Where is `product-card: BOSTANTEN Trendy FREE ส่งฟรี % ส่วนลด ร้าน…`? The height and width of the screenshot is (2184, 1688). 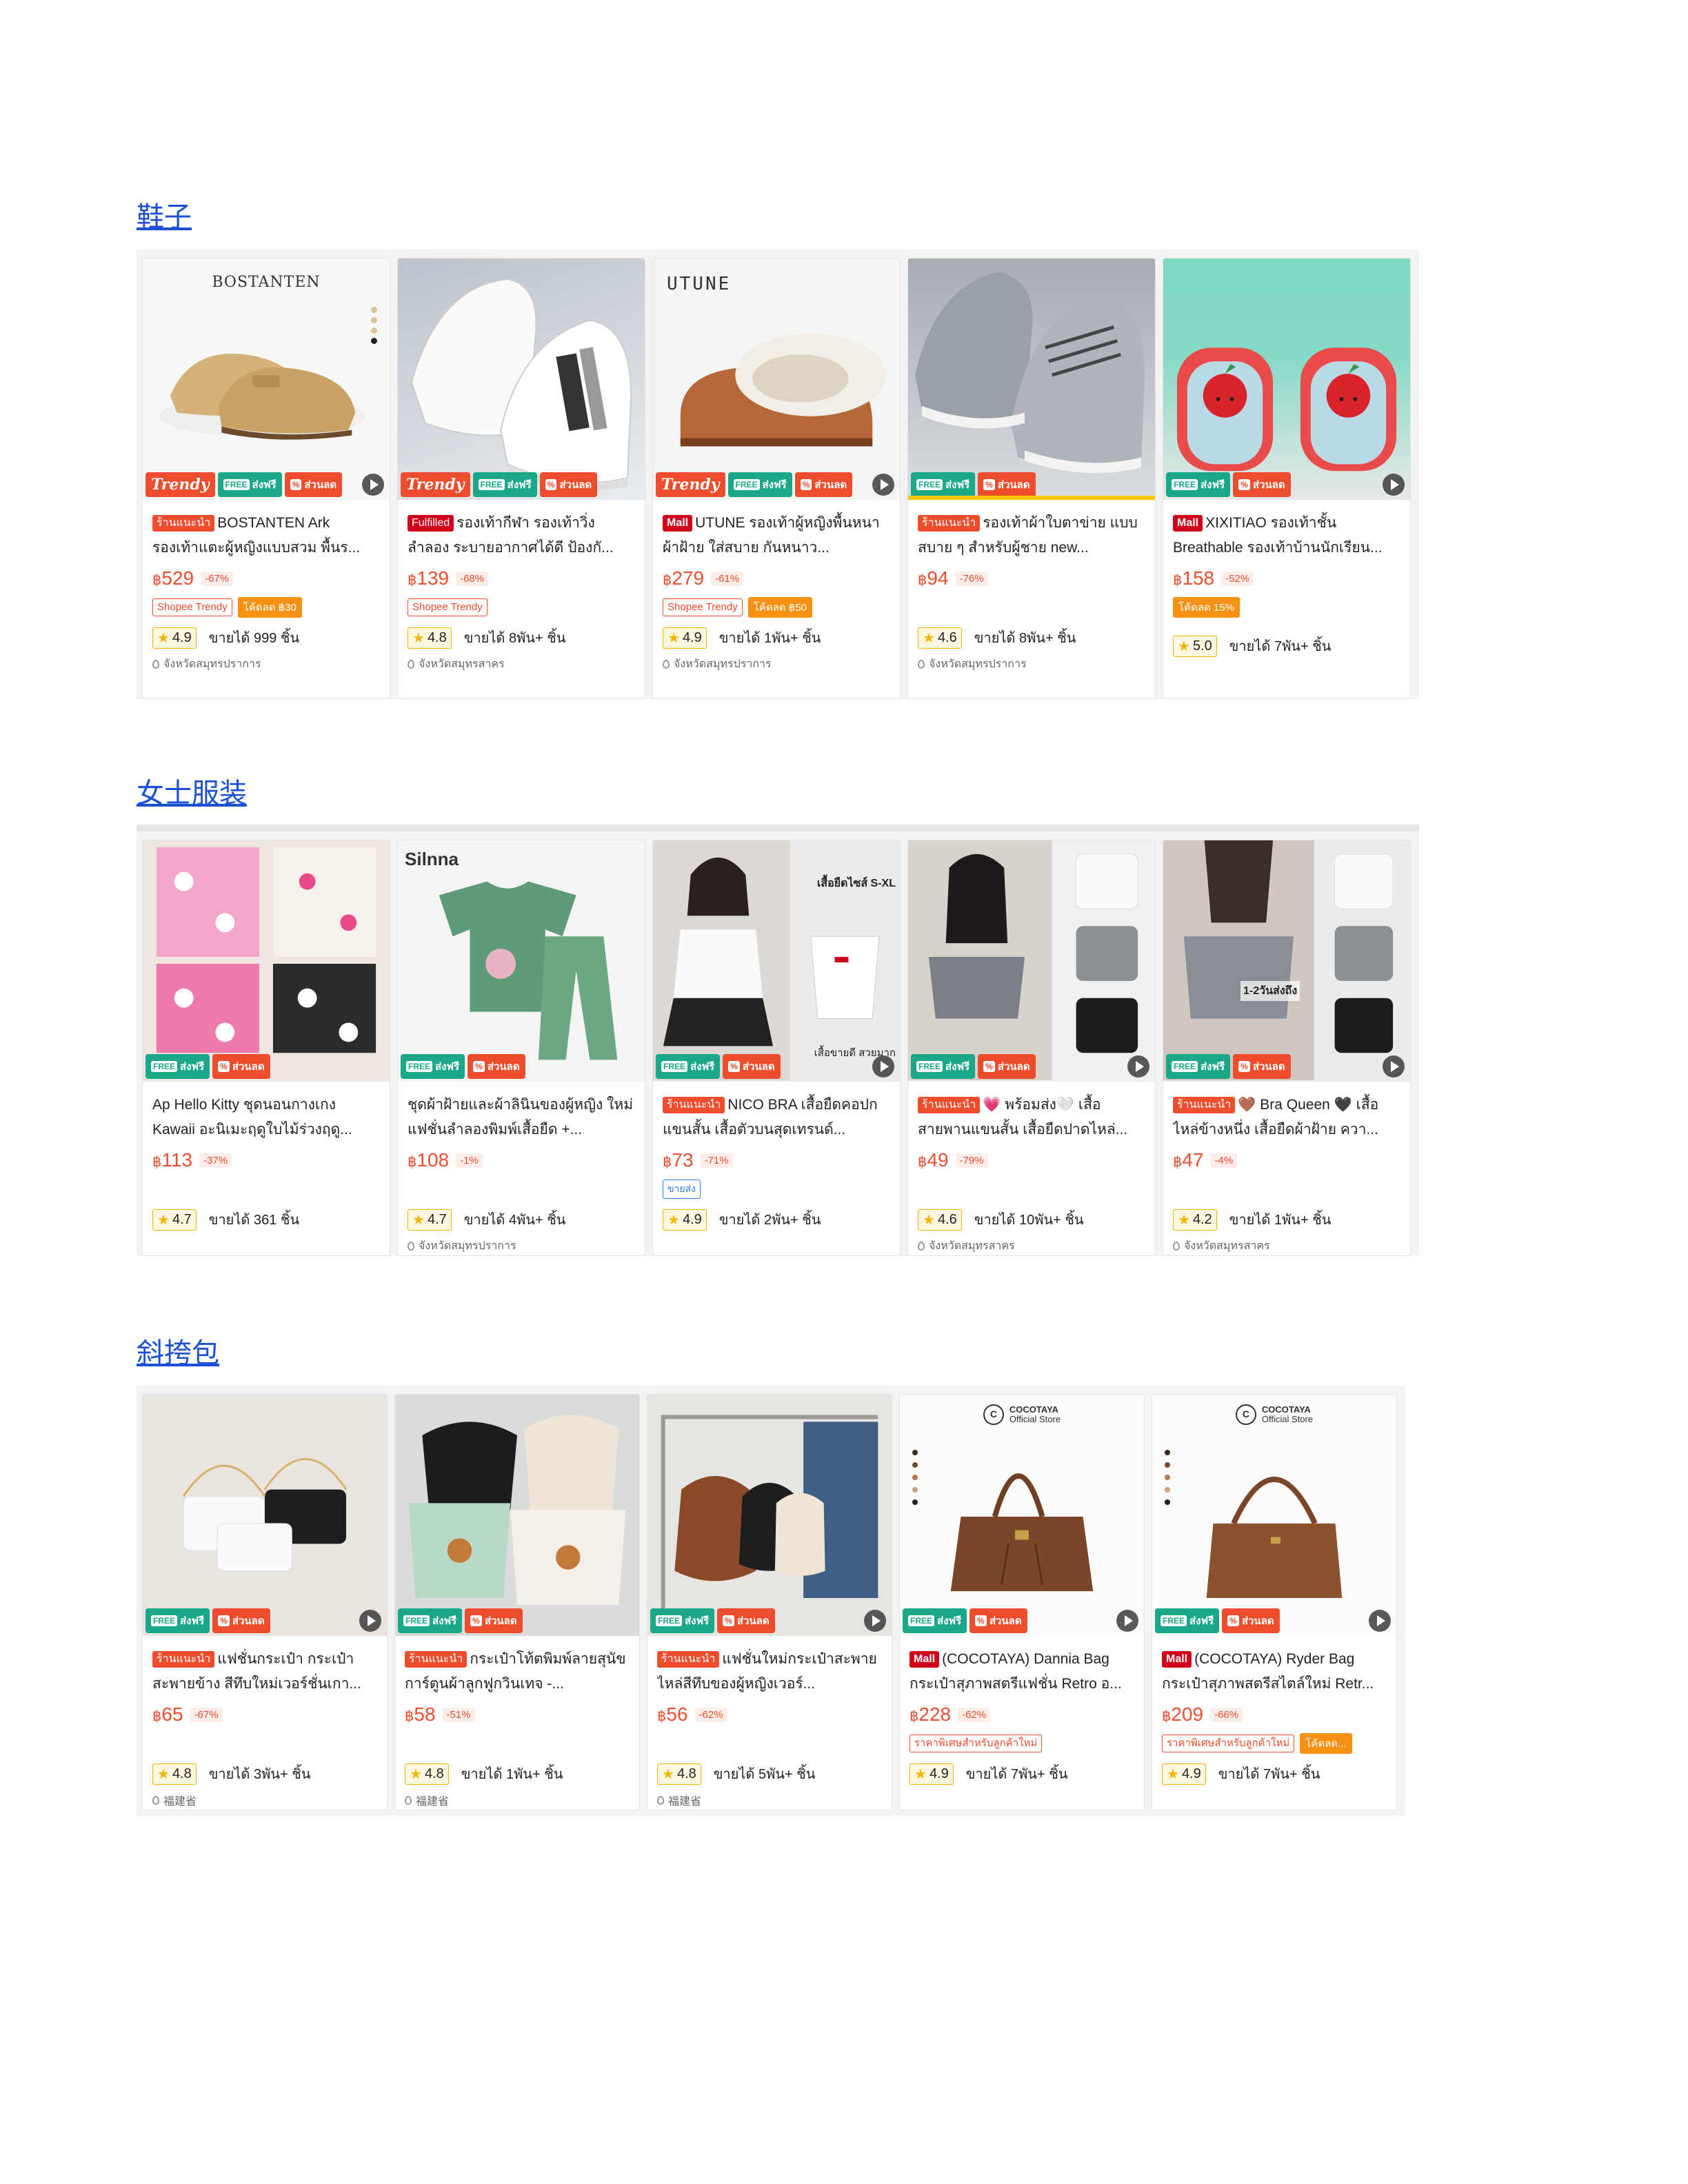
product-card: BOSTANTEN Trendy FREE ส่งฟรี % ส่วนลด ร้าน… is located at coordinates (266, 478).